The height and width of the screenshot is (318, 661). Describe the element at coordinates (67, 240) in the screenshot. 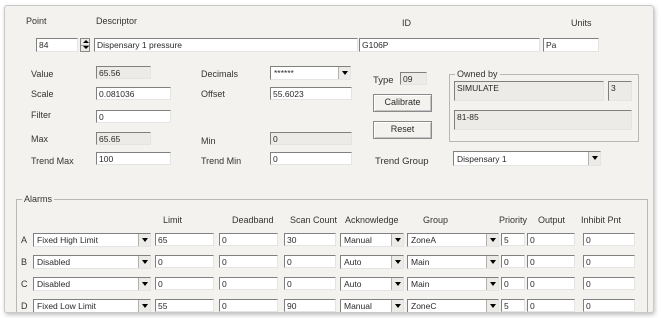

I see `alarm-type-value: Fixed High Limit` at that location.